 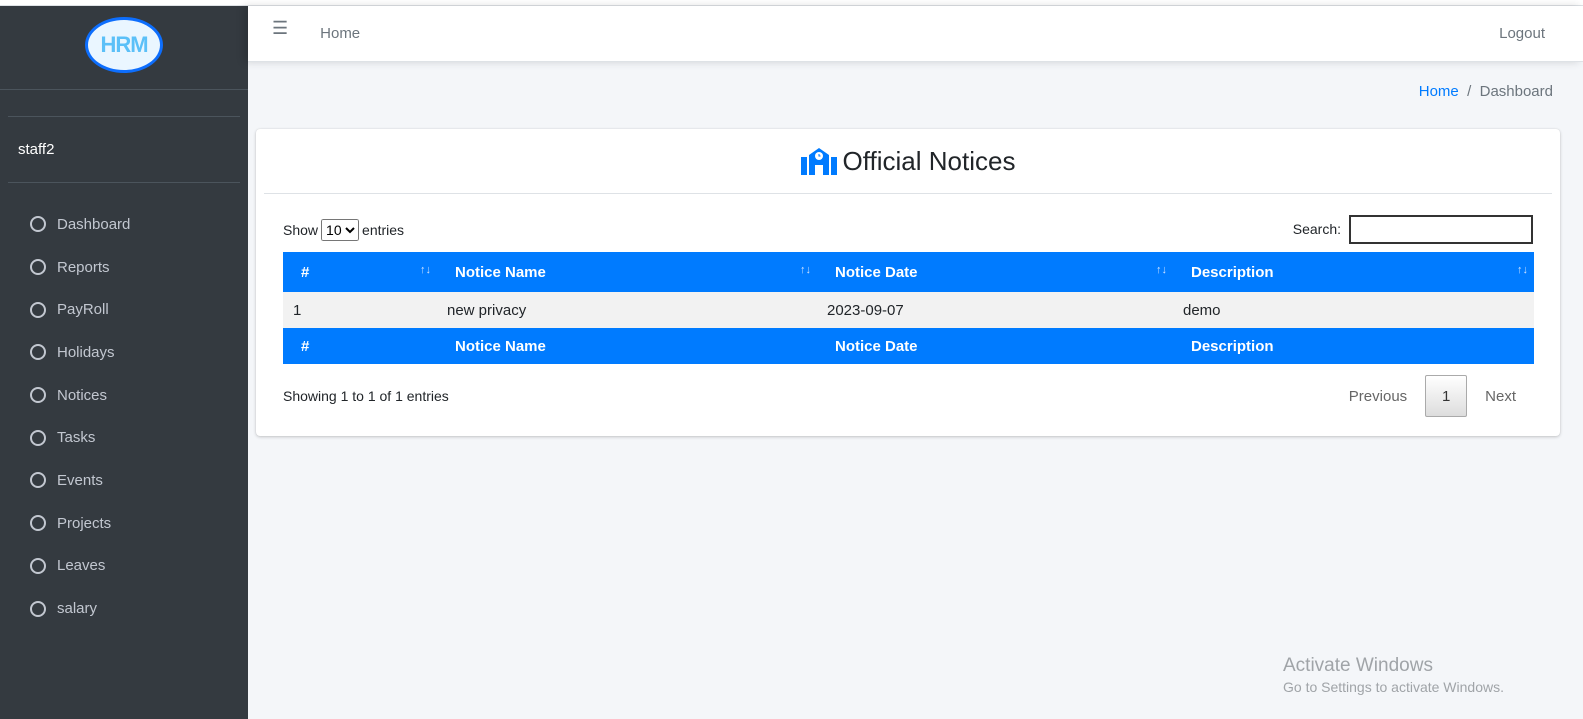 What do you see at coordinates (818, 161) in the screenshot?
I see `school-icon` at bounding box center [818, 161].